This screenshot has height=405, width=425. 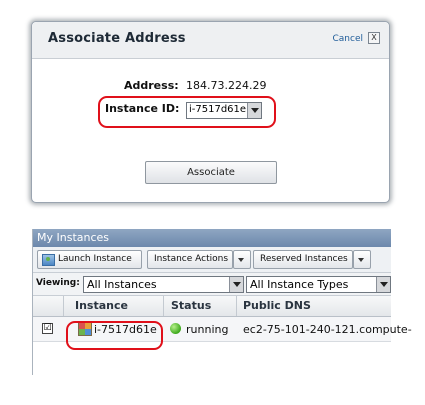 I want to click on instances-filter-dropdown-button, so click(x=236, y=284).